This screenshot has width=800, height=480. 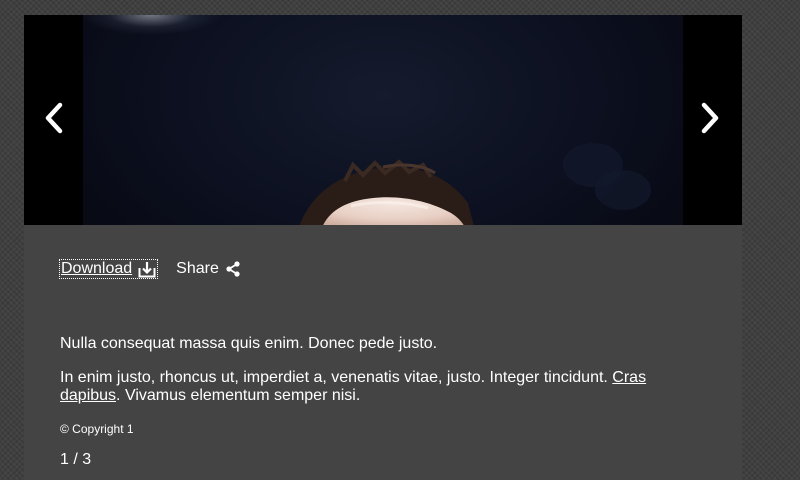 I want to click on share-label: Share, so click(x=197, y=268).